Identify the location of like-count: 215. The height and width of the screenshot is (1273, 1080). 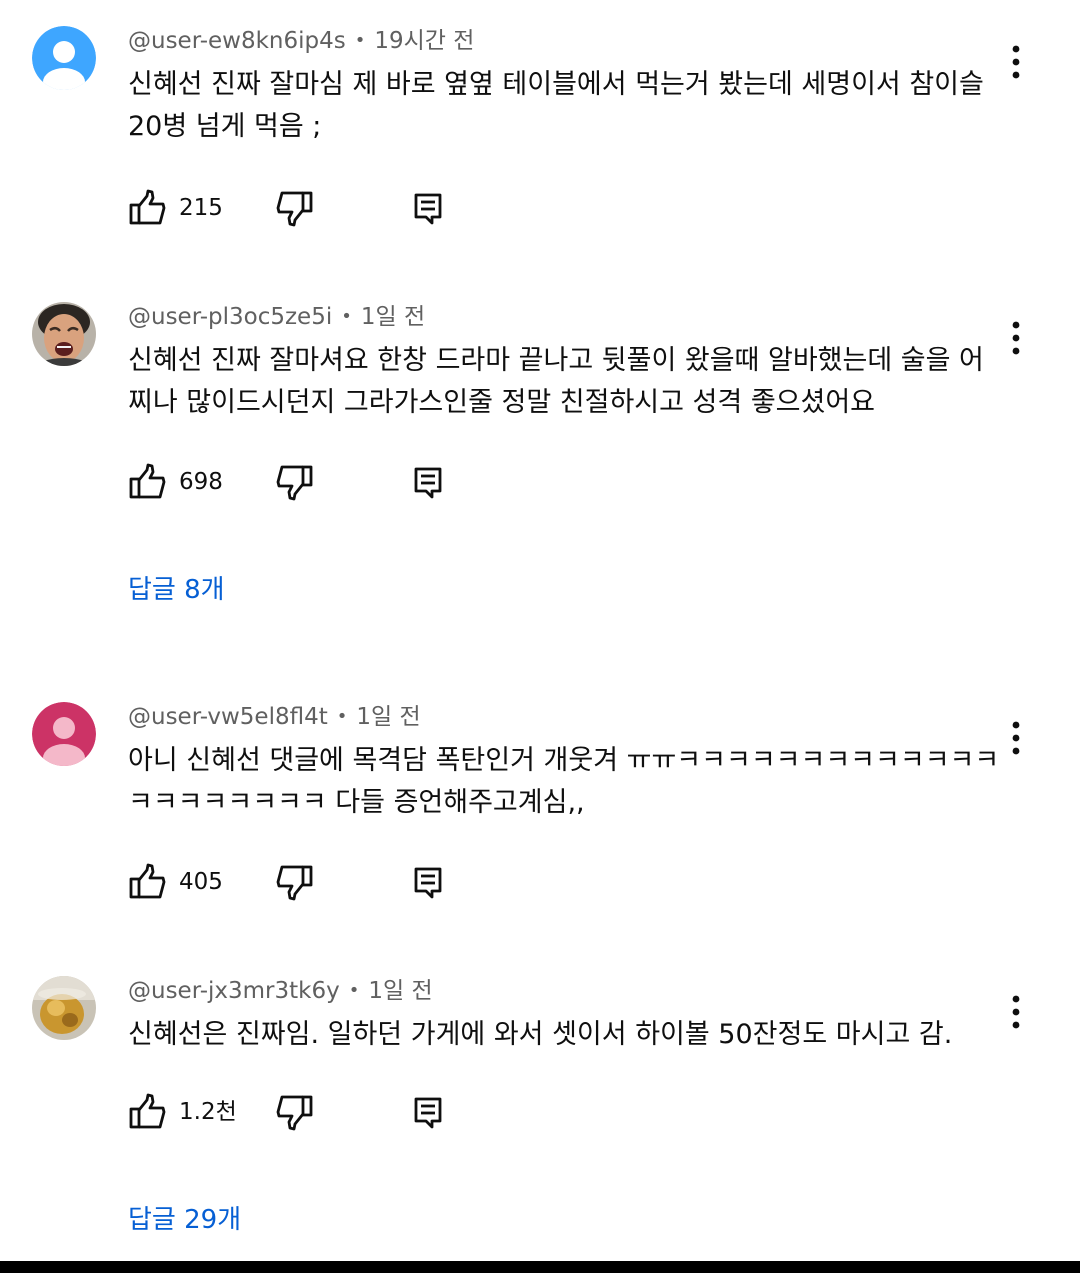
(201, 208).